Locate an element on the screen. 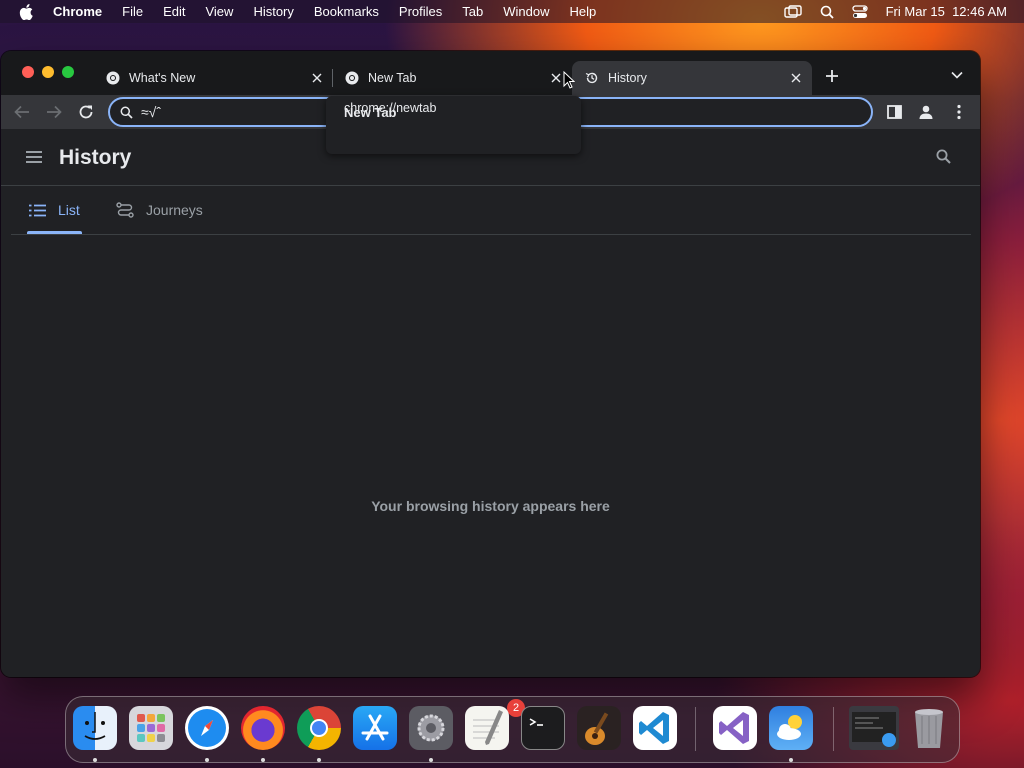 This screenshot has width=1024, height=768. screen-mirroring-icon is located at coordinates (792, 11).